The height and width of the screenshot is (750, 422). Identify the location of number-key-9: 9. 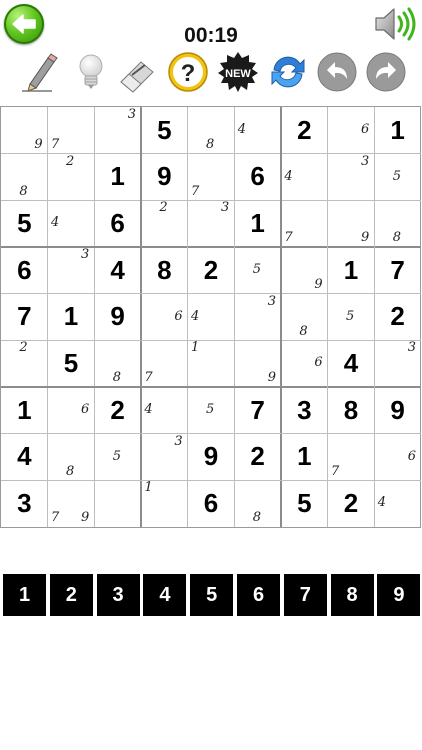
(399, 595).